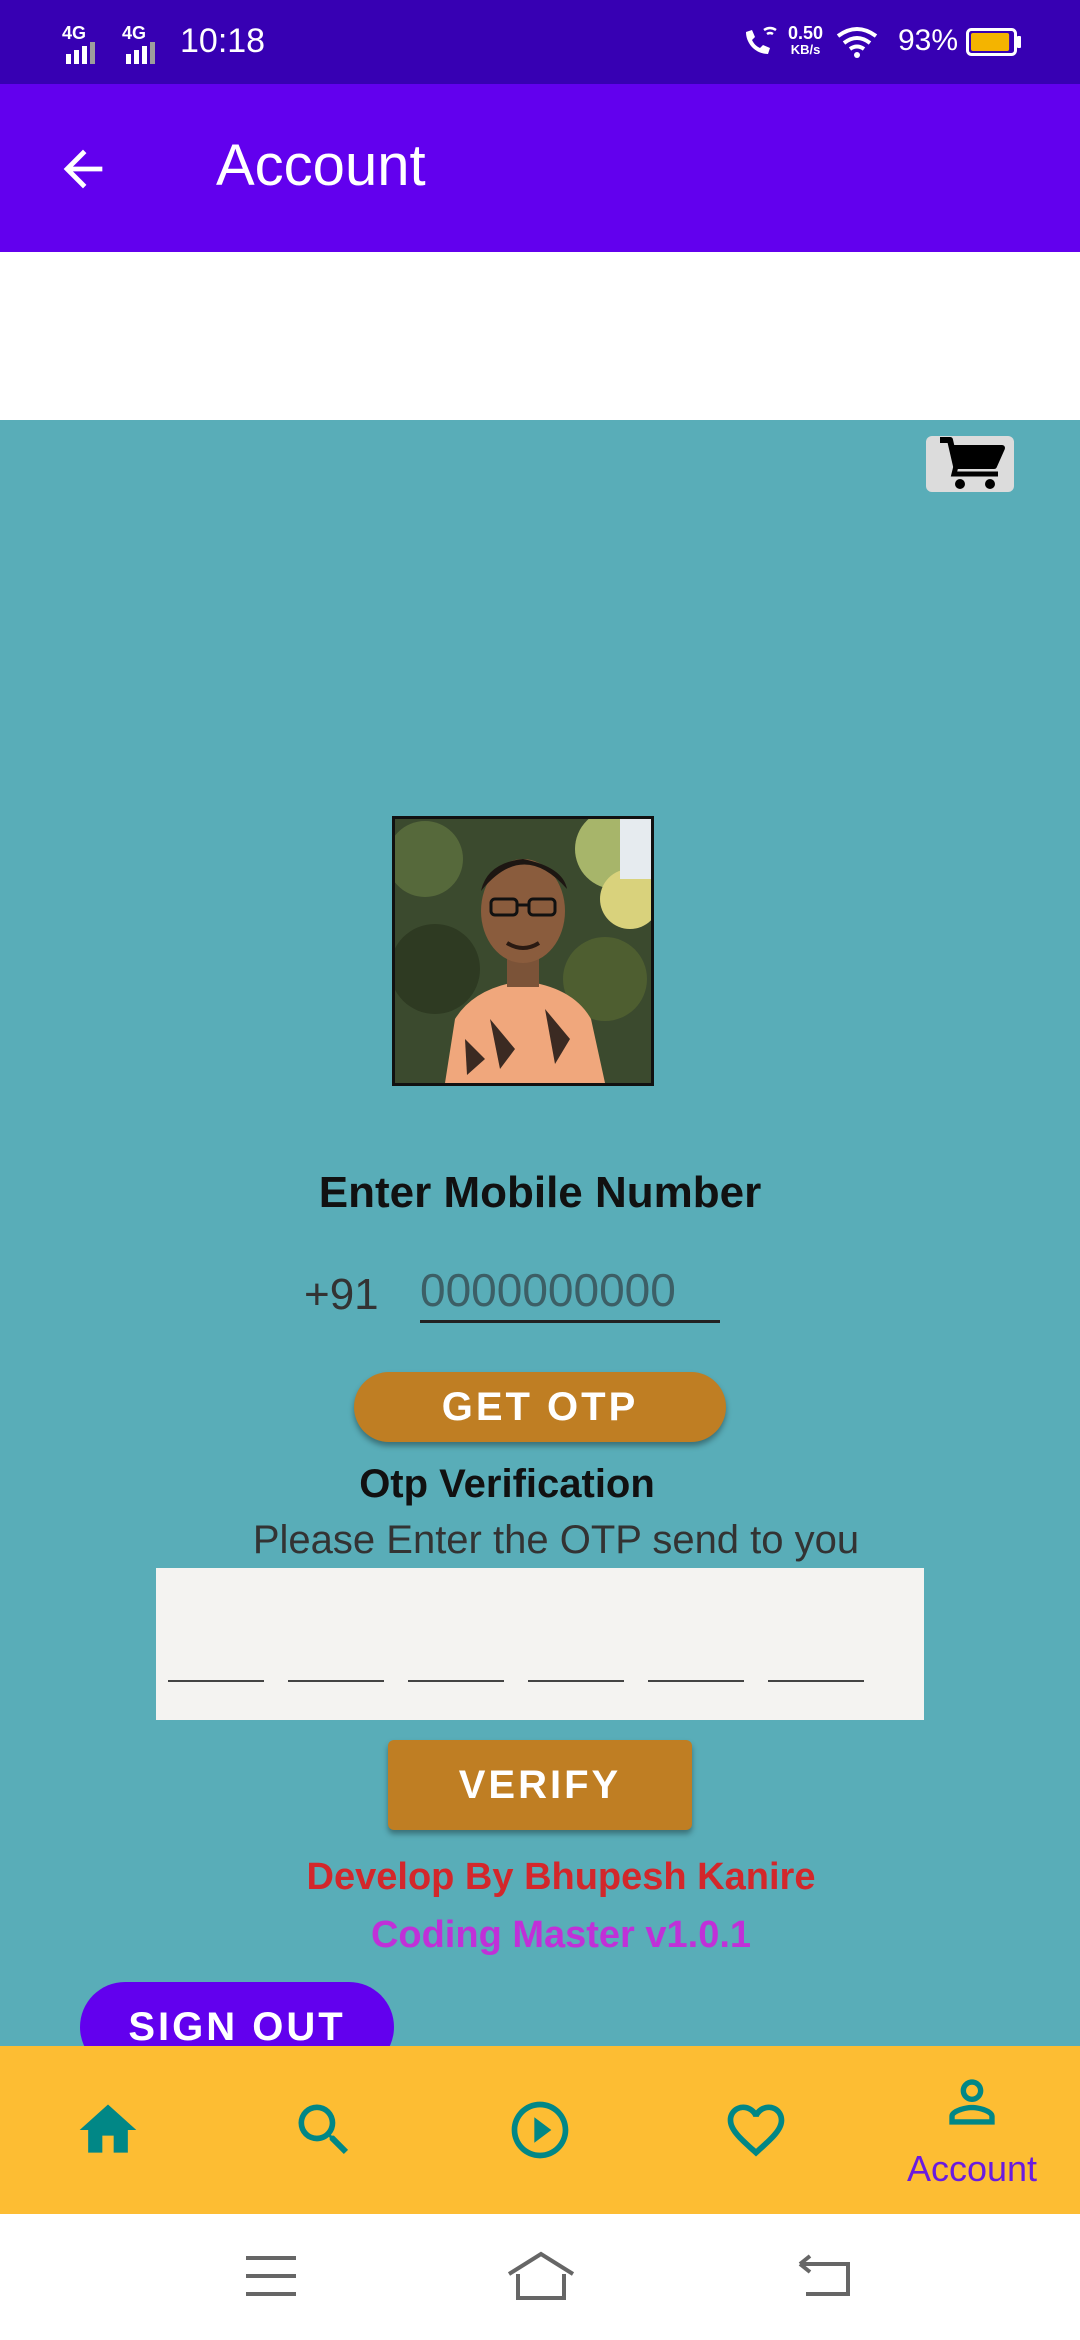  I want to click on profile-photo, so click(523, 951).